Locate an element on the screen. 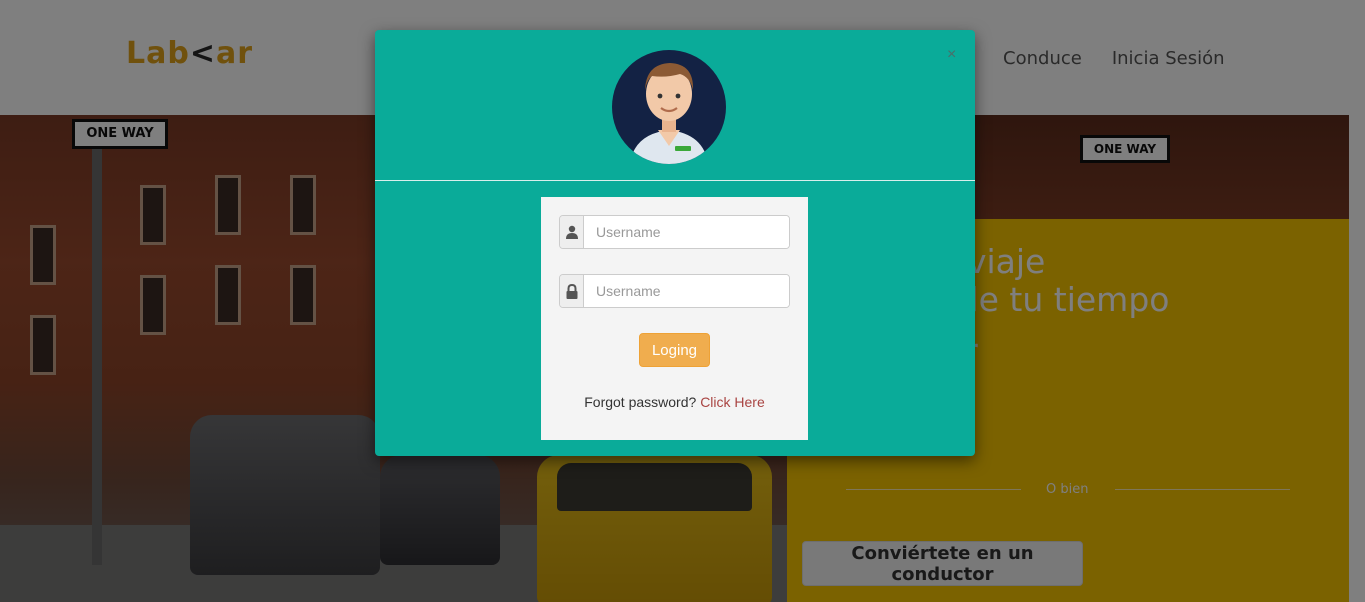 This screenshot has height=602, width=1365. forgot-password: Forgot password? Click Here is located at coordinates (674, 402).